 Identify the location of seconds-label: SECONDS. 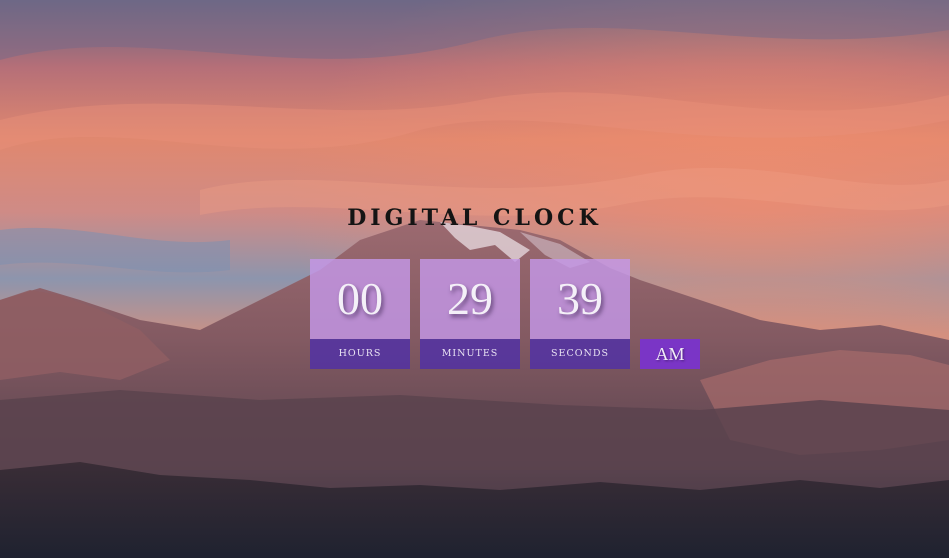
(580, 354).